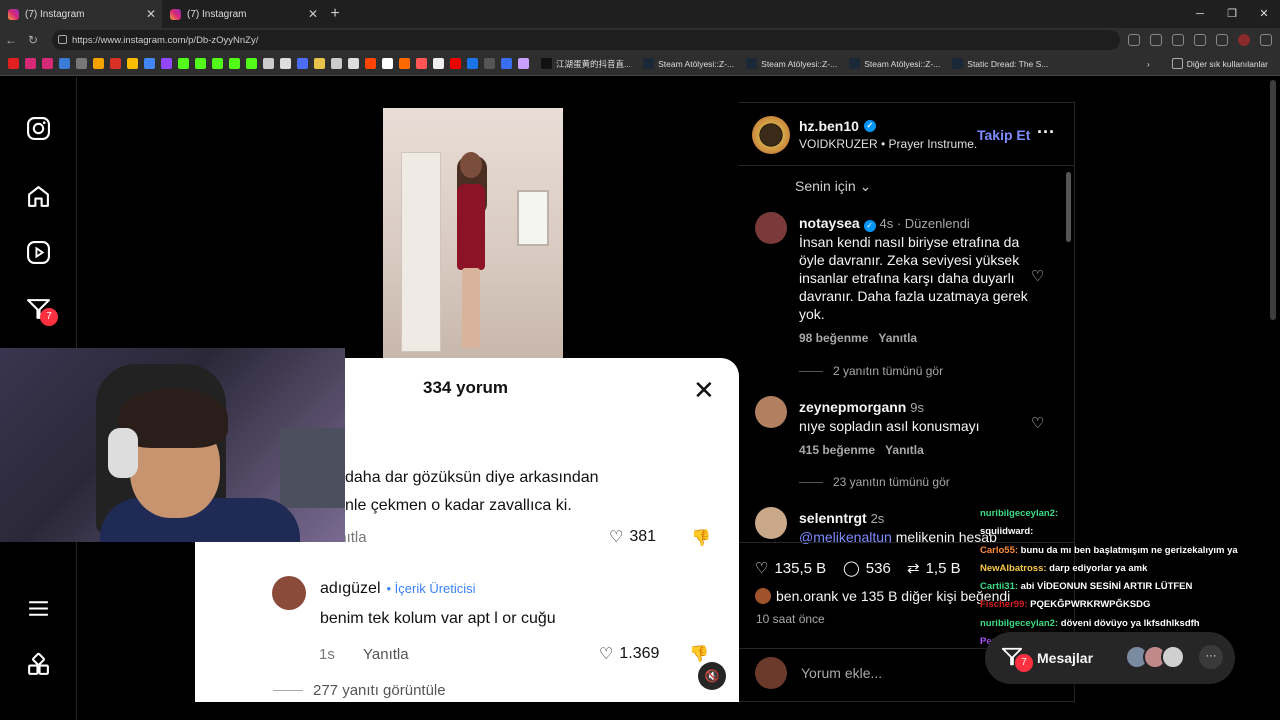 This screenshot has height=720, width=1280. Describe the element at coordinates (1244, 40) in the screenshot. I see `profile-avatar` at that location.